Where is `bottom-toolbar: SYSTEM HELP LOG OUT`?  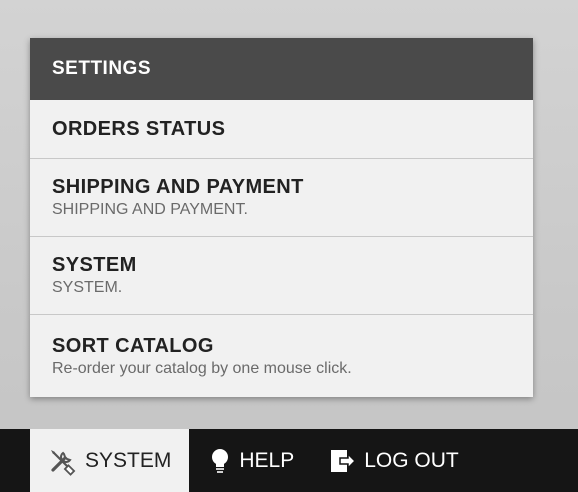 bottom-toolbar: SYSTEM HELP LOG OUT is located at coordinates (289, 460).